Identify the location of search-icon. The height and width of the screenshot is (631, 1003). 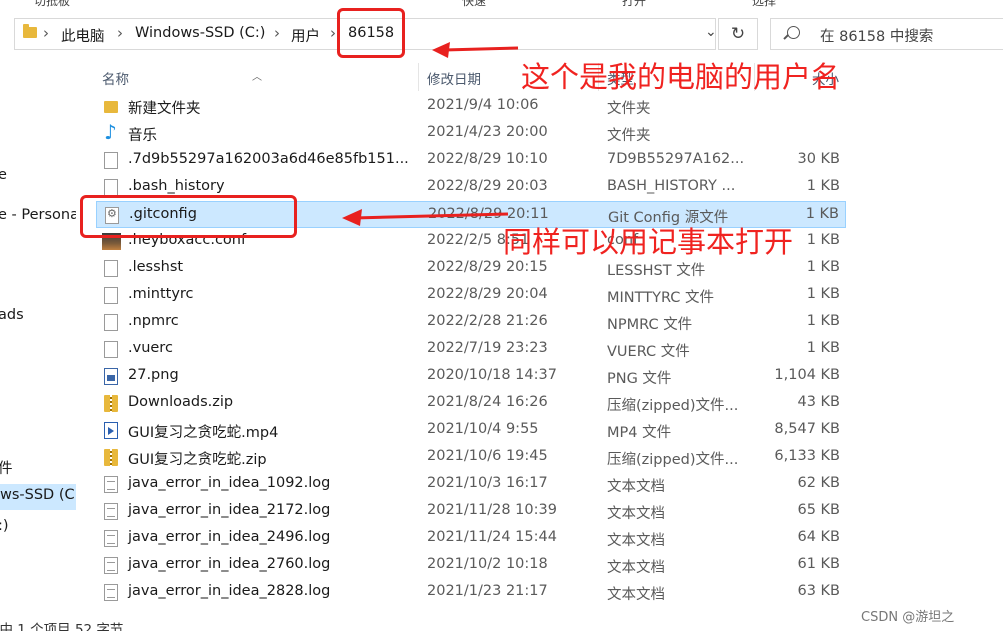
(793, 32).